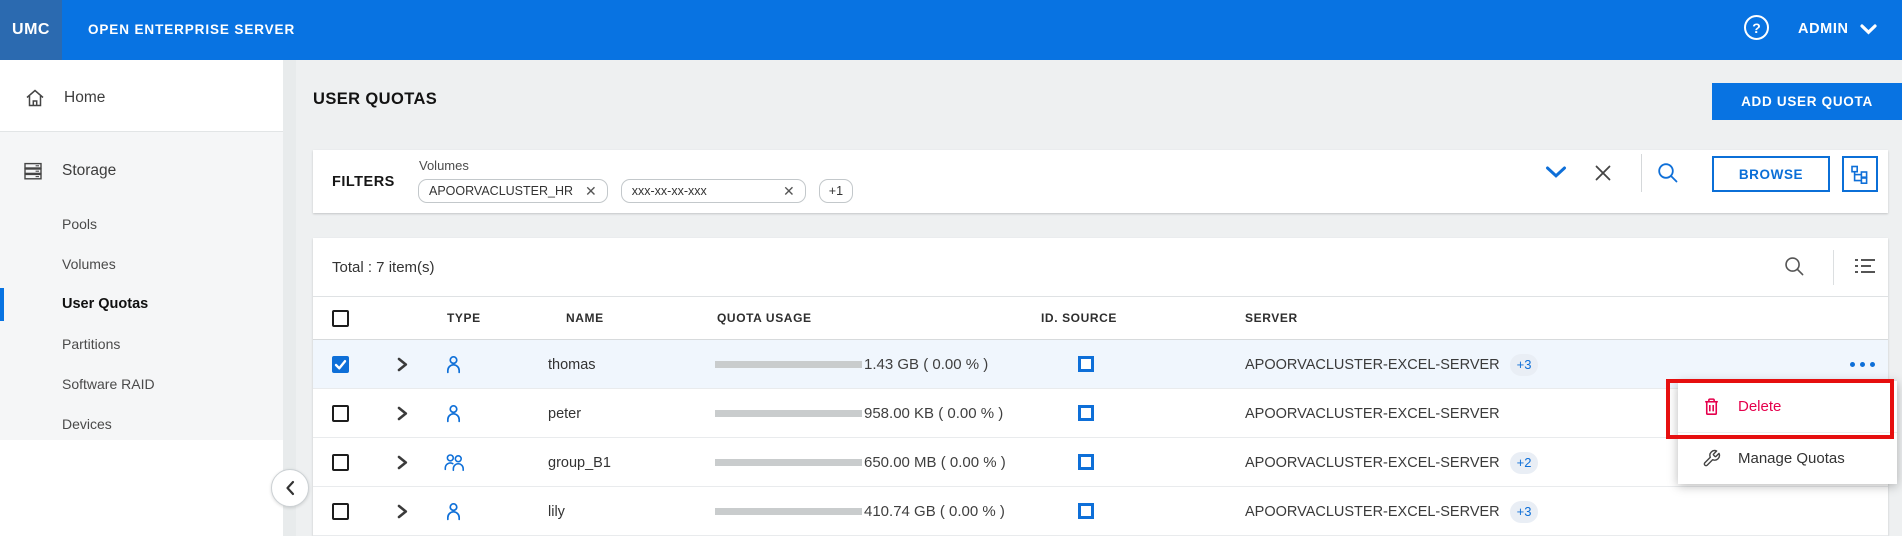 This screenshot has width=1902, height=536. What do you see at coordinates (91, 344) in the screenshot?
I see `sidebar-item-partitions: Partitions` at bounding box center [91, 344].